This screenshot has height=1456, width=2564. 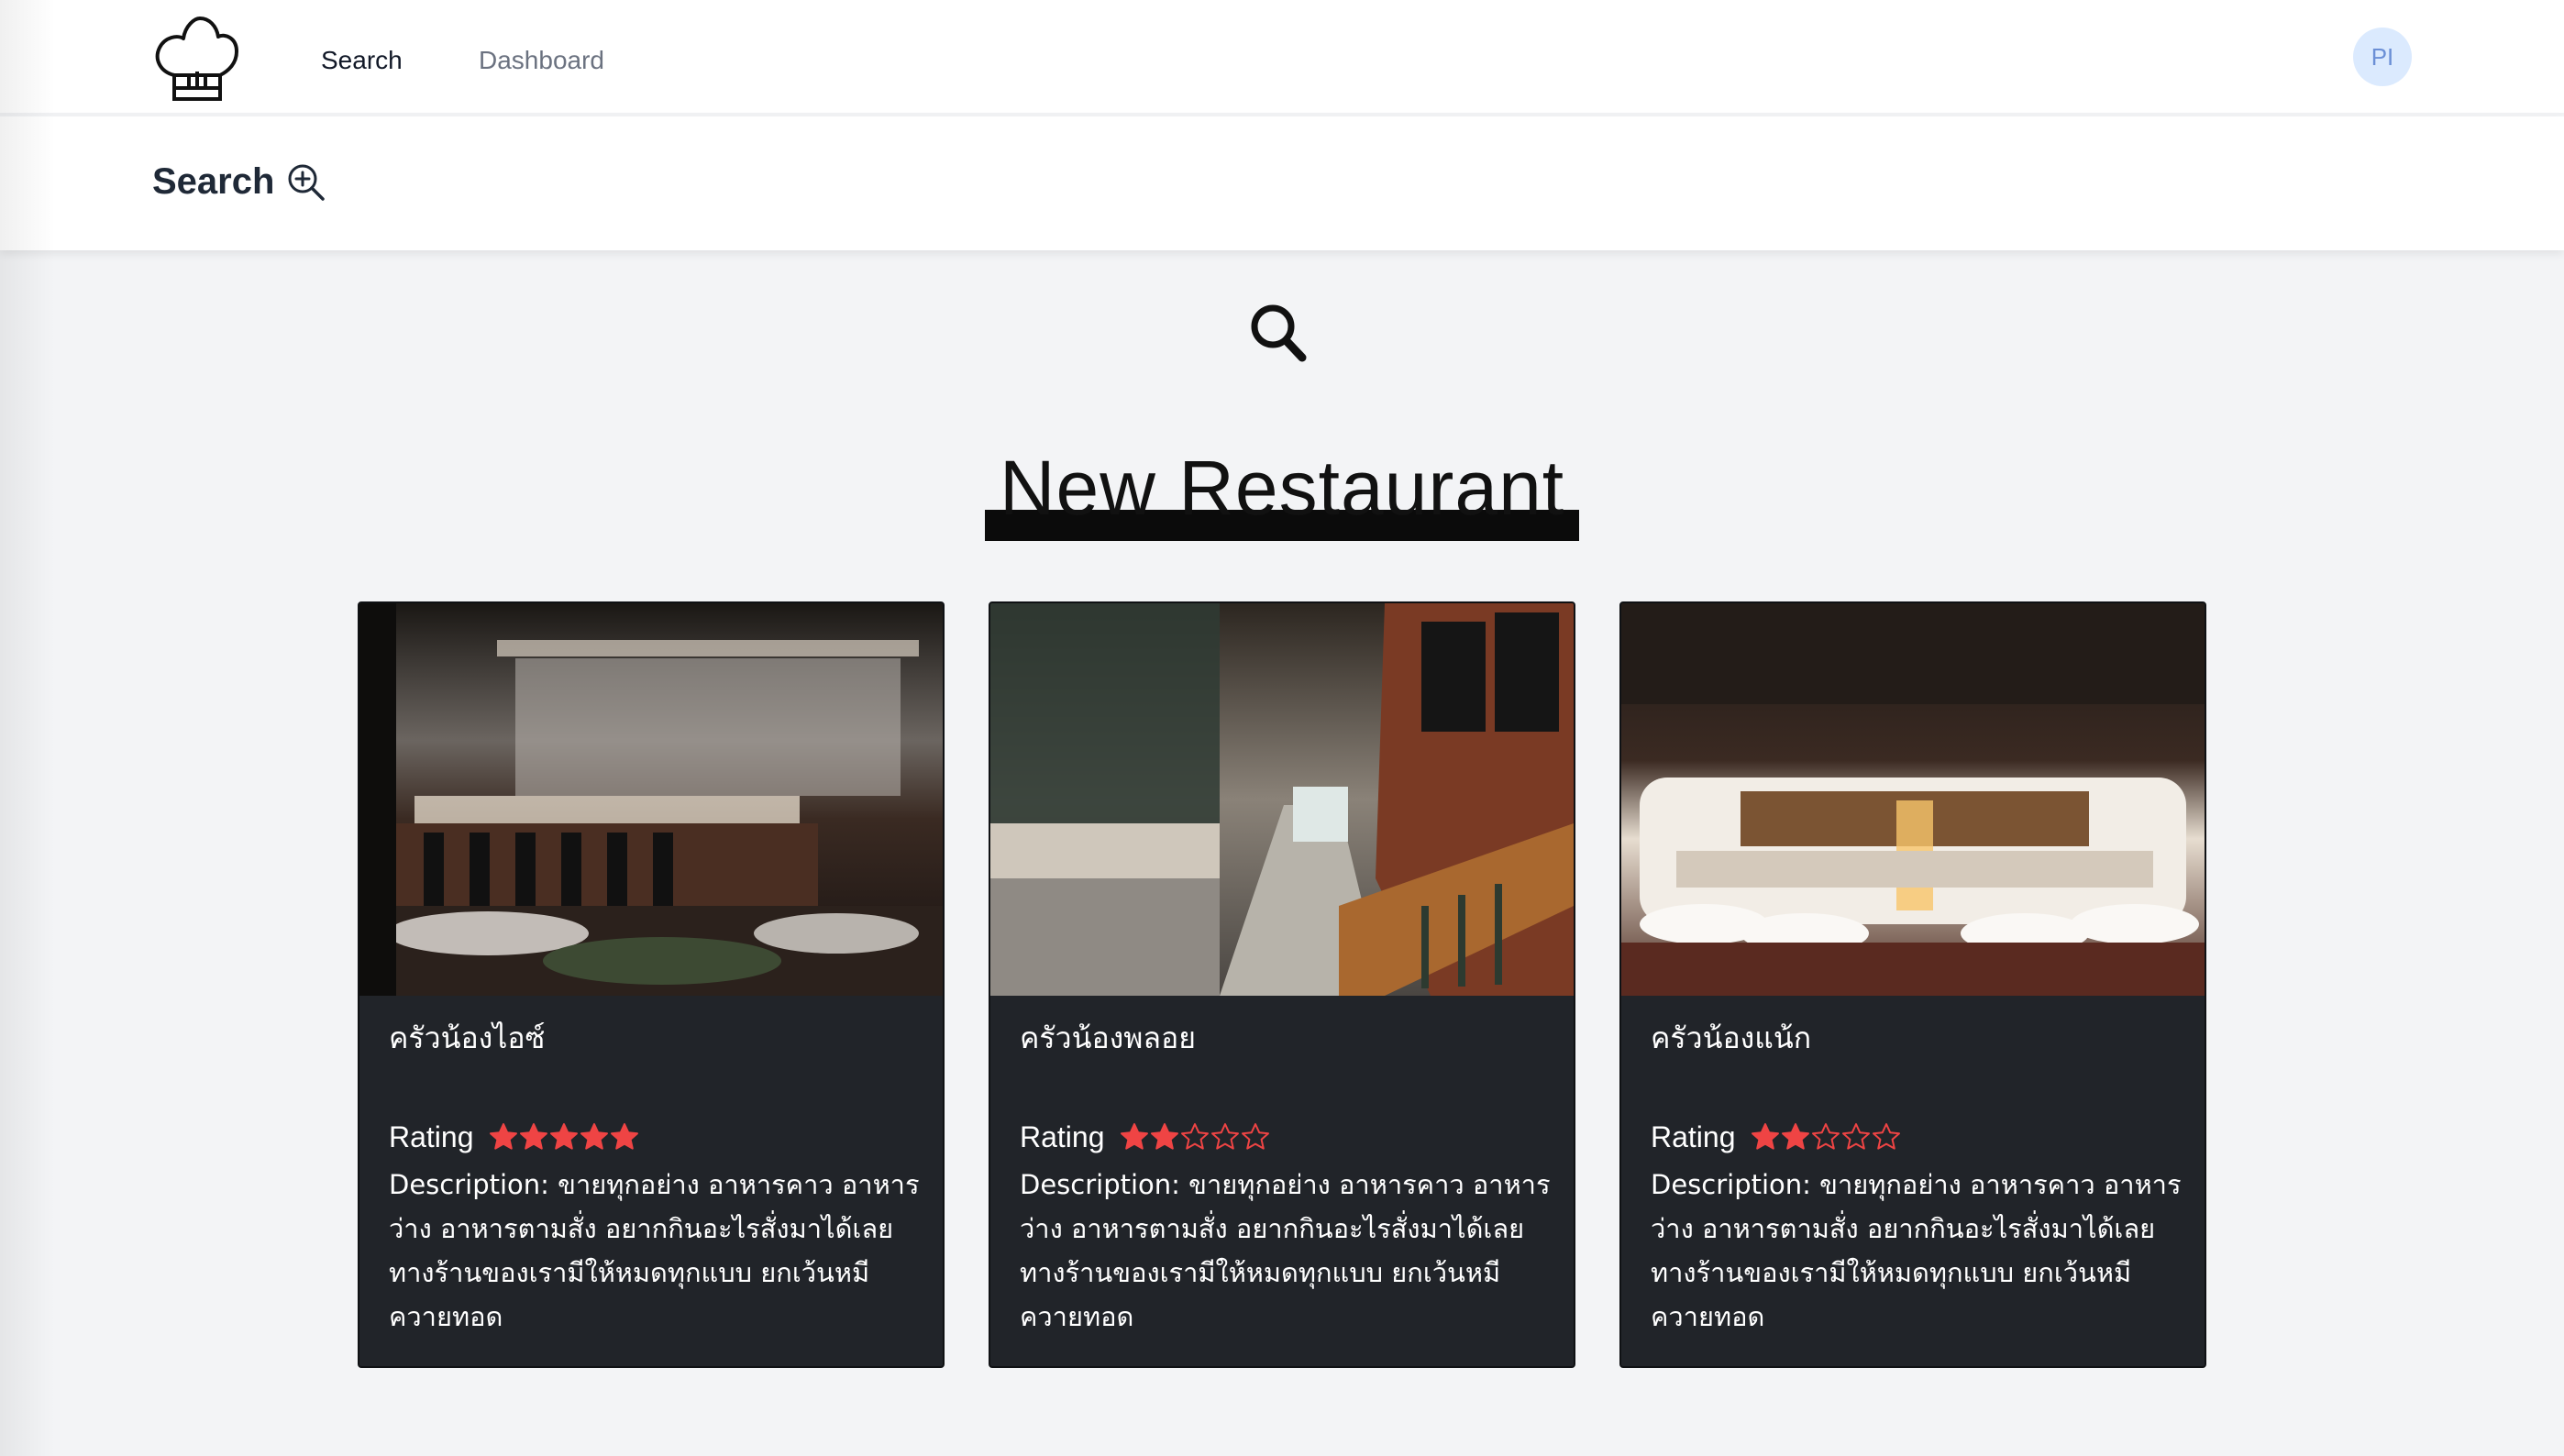 What do you see at coordinates (467, 1037) in the screenshot?
I see `restaurant-name: ครัวน้องไอซ์` at bounding box center [467, 1037].